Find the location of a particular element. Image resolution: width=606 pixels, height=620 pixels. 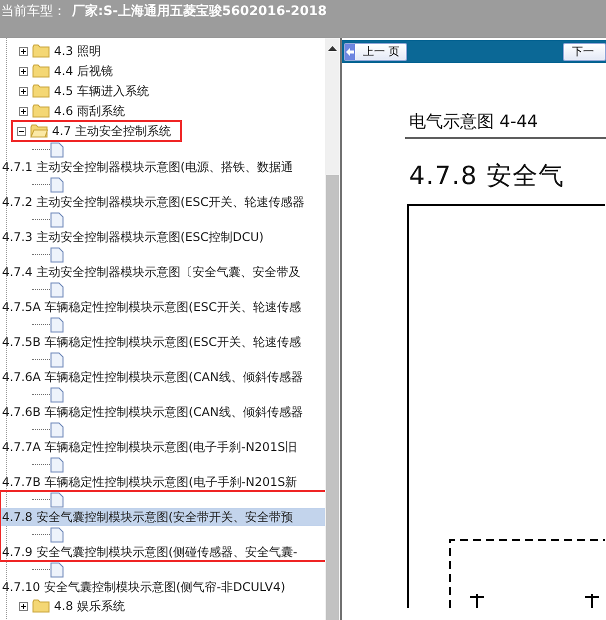

document-link: 4.7.7B 车辆稳定性控制模块示意图(电子手刹-N201S新 is located at coordinates (162, 482).